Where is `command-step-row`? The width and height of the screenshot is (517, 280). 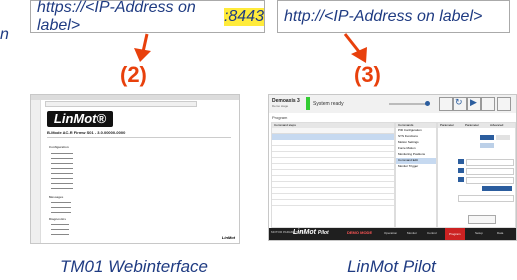
command-step-row is located at coordinates (333, 203).